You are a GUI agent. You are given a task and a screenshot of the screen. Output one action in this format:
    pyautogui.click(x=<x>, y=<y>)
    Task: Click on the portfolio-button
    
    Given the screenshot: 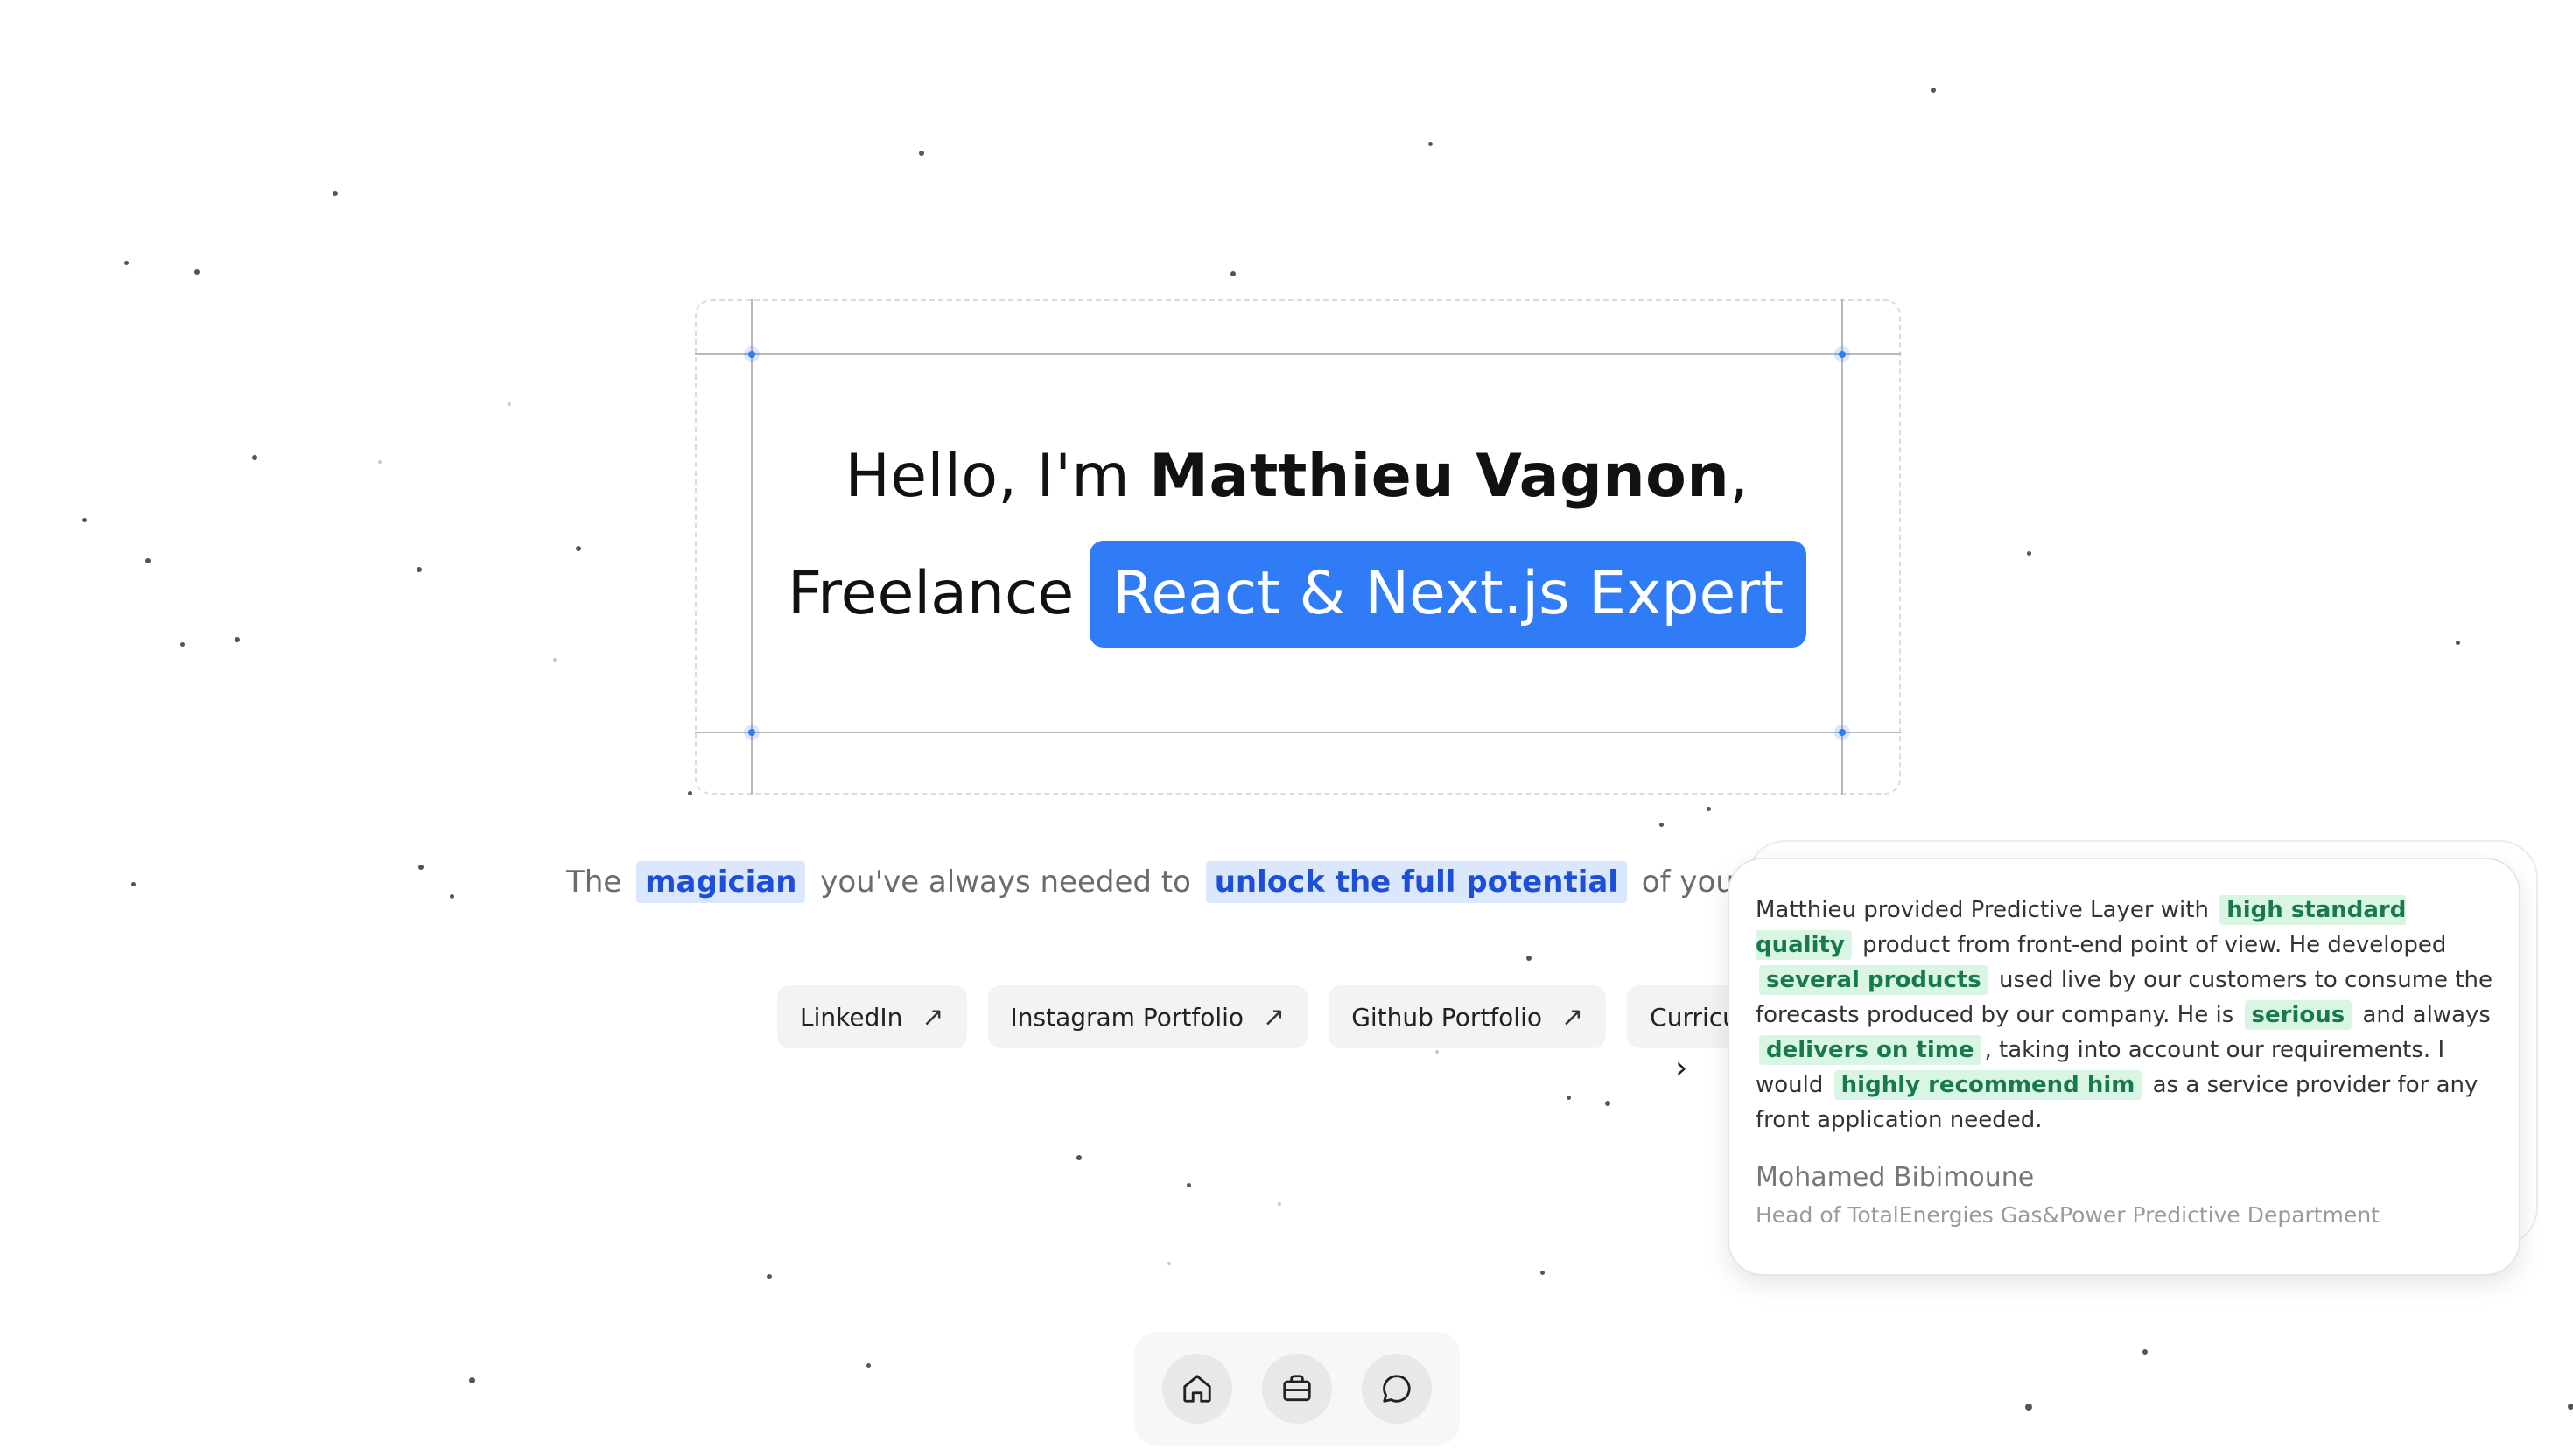 What is the action you would take?
    pyautogui.click(x=1297, y=1389)
    